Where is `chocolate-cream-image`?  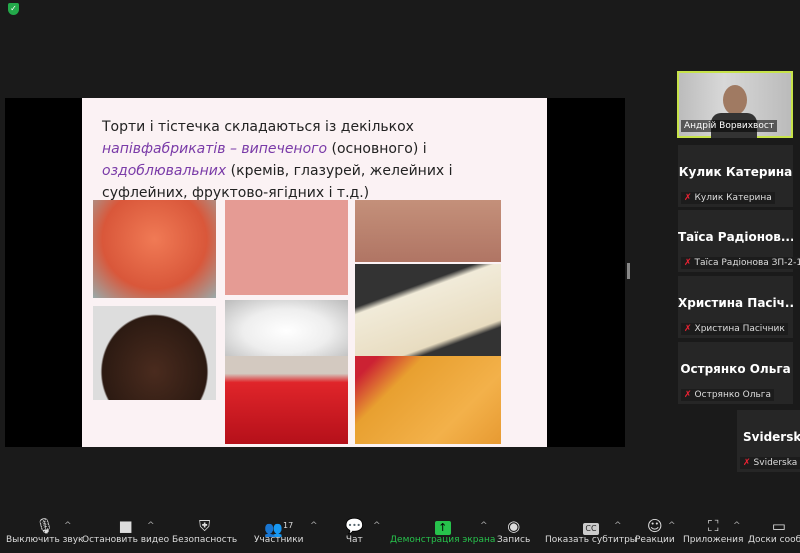
chocolate-cream-image is located at coordinates (428, 231).